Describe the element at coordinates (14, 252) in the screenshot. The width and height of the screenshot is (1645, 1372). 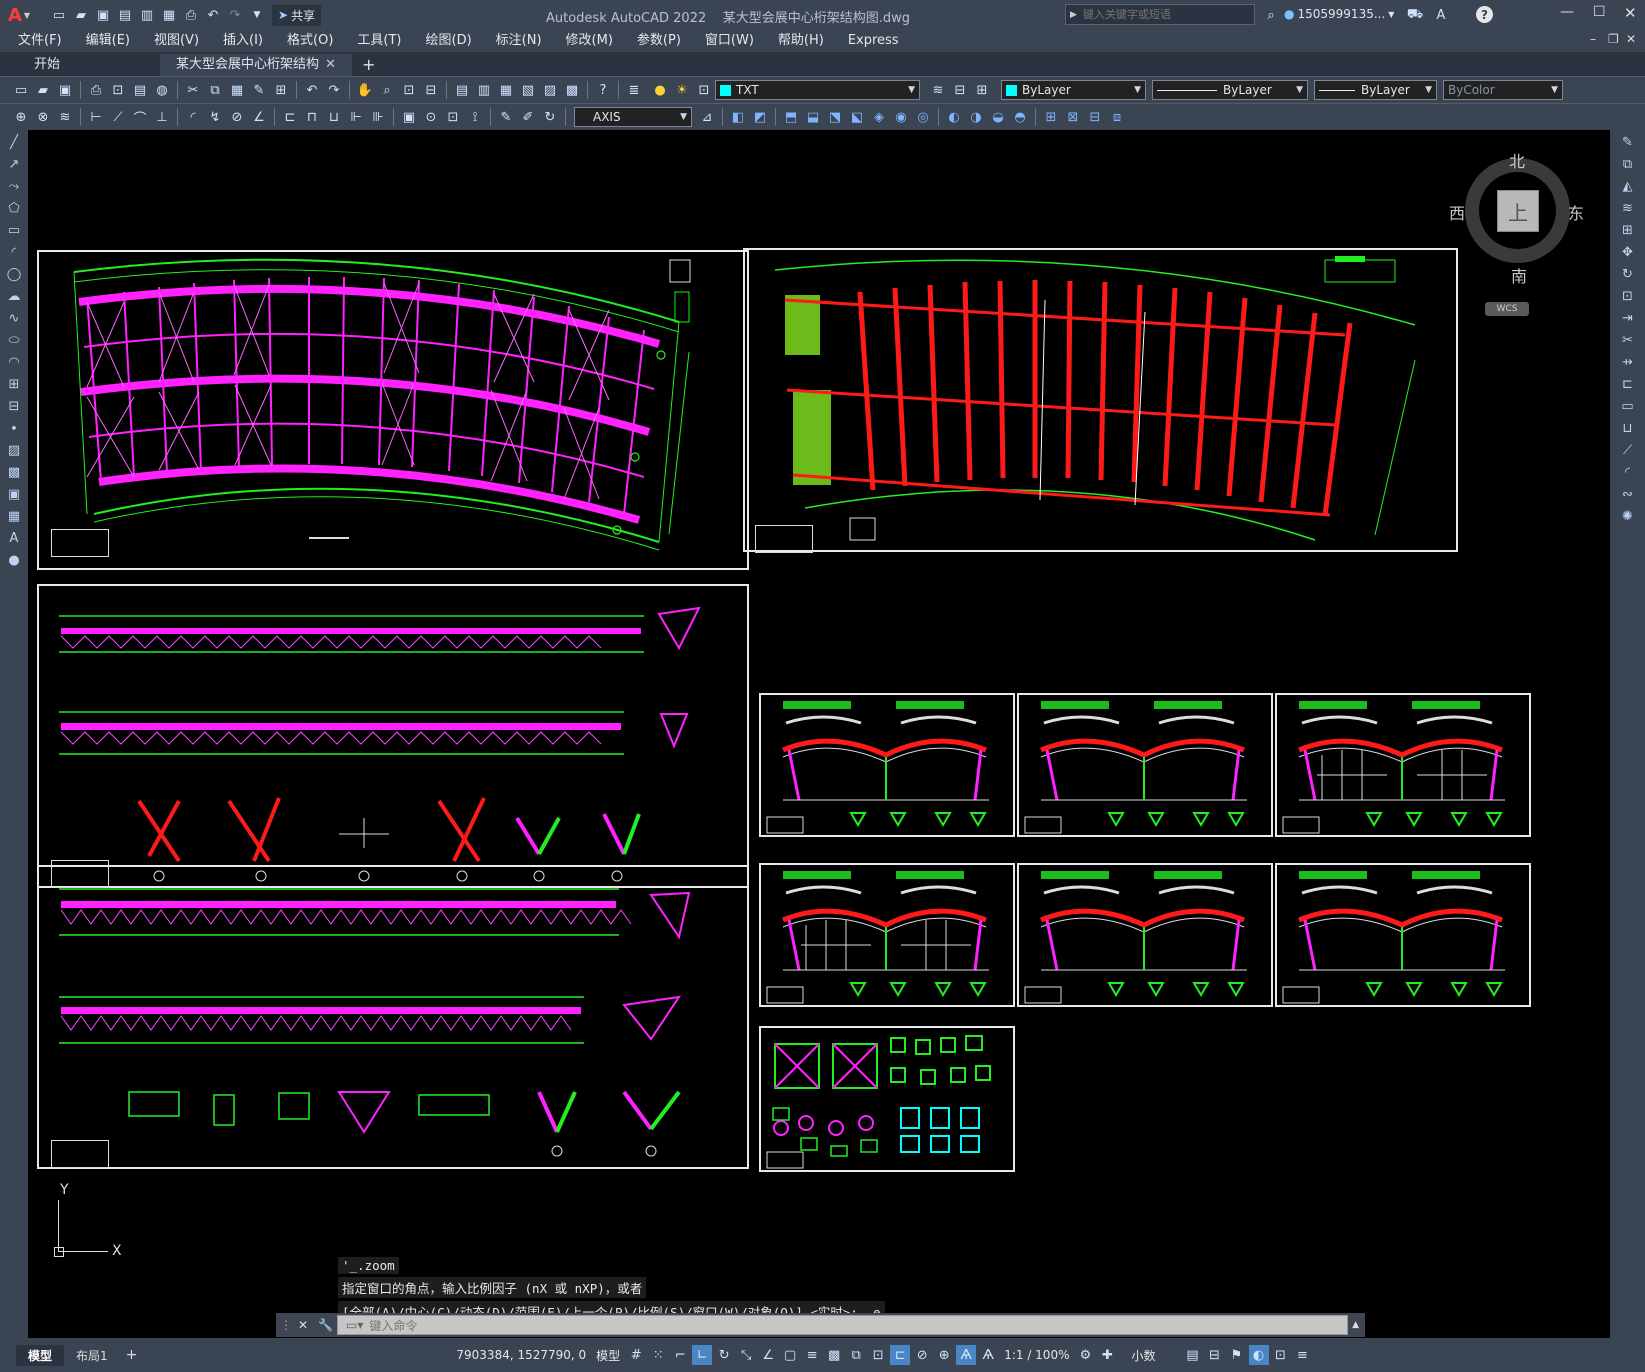
I see `arc-icon: ◜` at that location.